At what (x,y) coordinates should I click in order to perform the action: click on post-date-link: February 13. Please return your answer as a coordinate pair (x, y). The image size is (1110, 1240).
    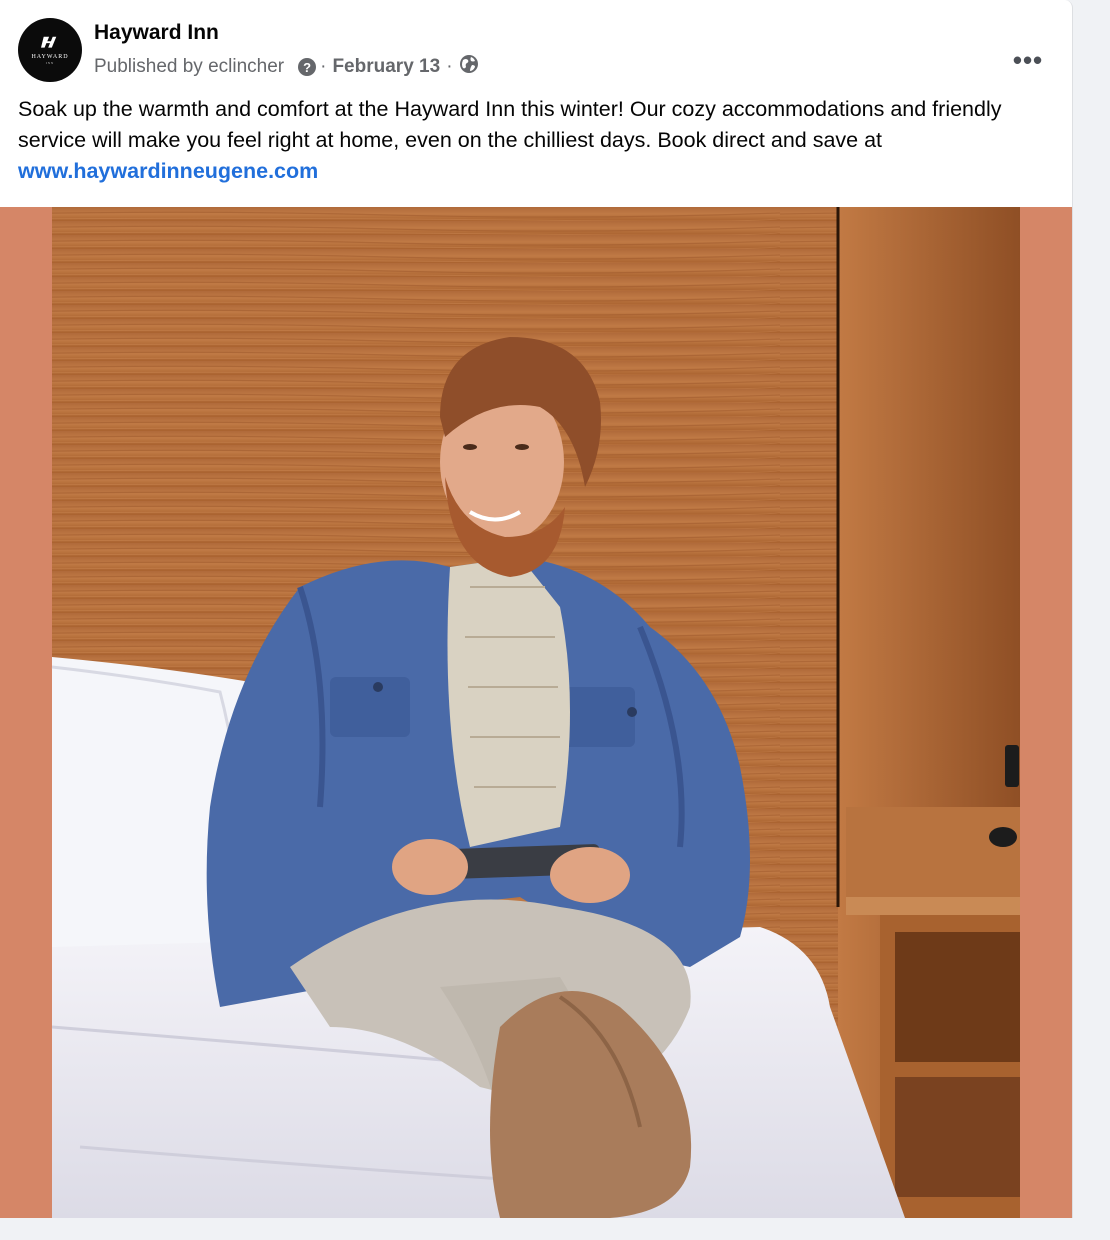
    Looking at the image, I should click on (386, 67).